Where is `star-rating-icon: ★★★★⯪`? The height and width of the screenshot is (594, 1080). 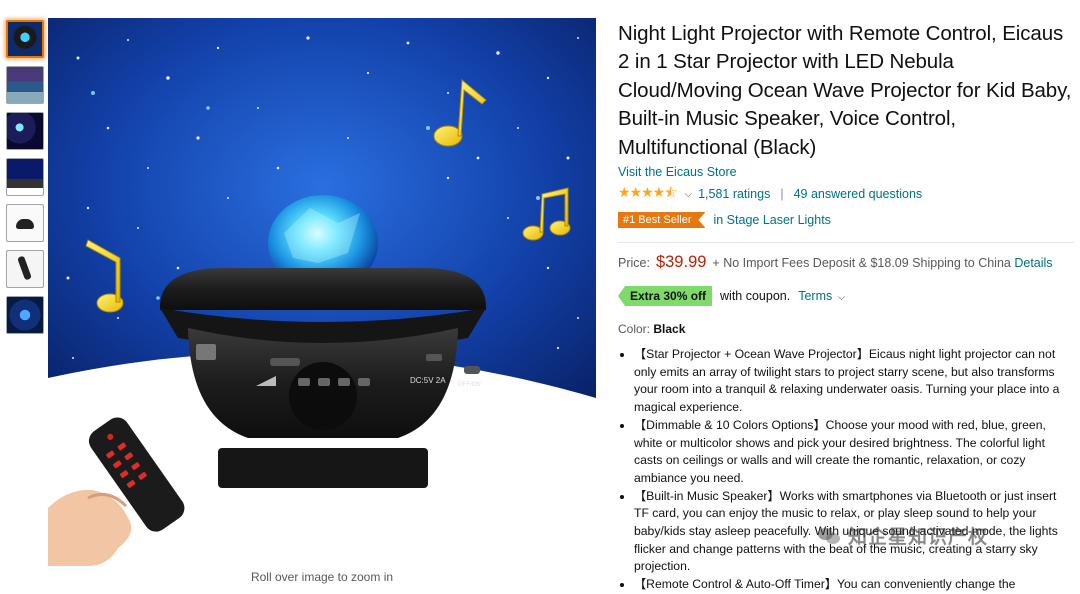
star-rating-icon: ★★★★⯪ is located at coordinates (647, 194).